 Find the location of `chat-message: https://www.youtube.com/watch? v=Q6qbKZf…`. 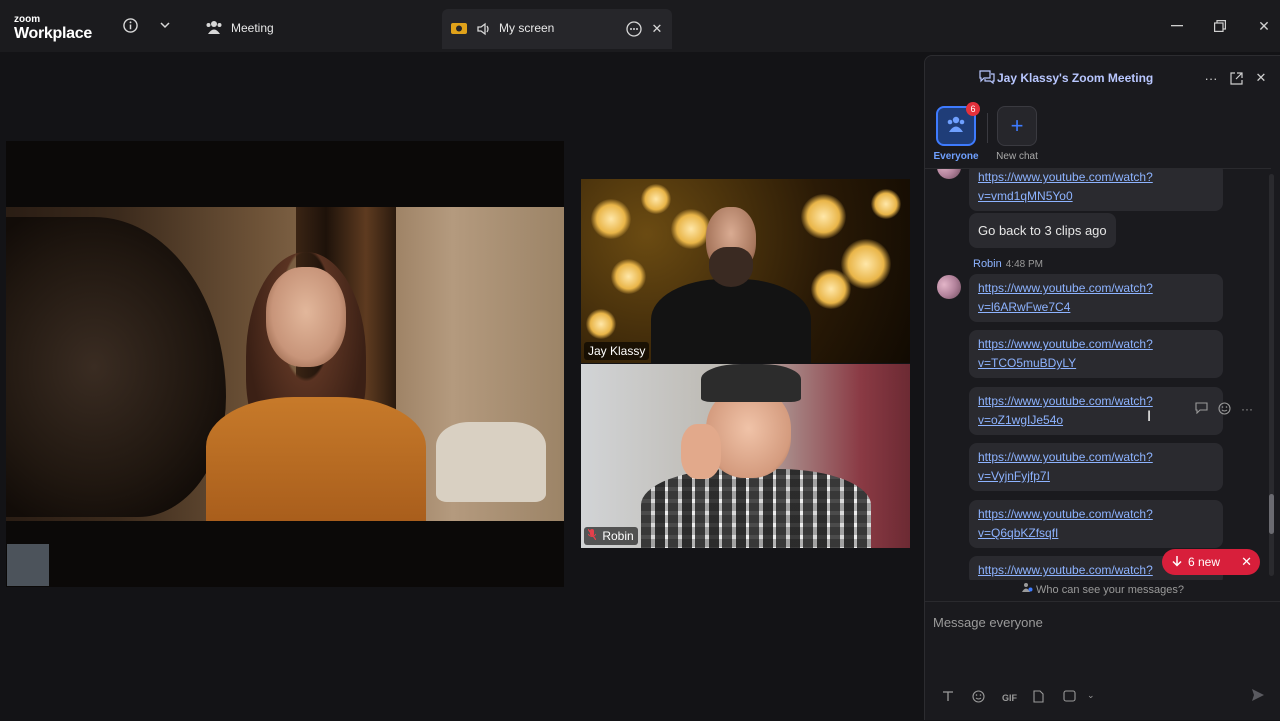

chat-message: https://www.youtube.com/watch? v=Q6qbKZf… is located at coordinates (1096, 524).